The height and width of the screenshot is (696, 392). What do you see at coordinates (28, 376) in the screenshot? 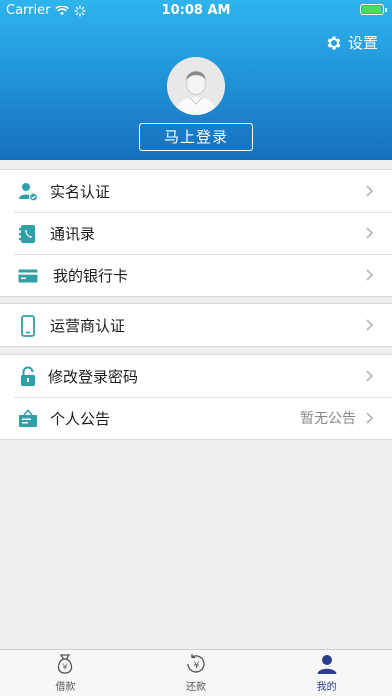
I see `lock-icon` at bounding box center [28, 376].